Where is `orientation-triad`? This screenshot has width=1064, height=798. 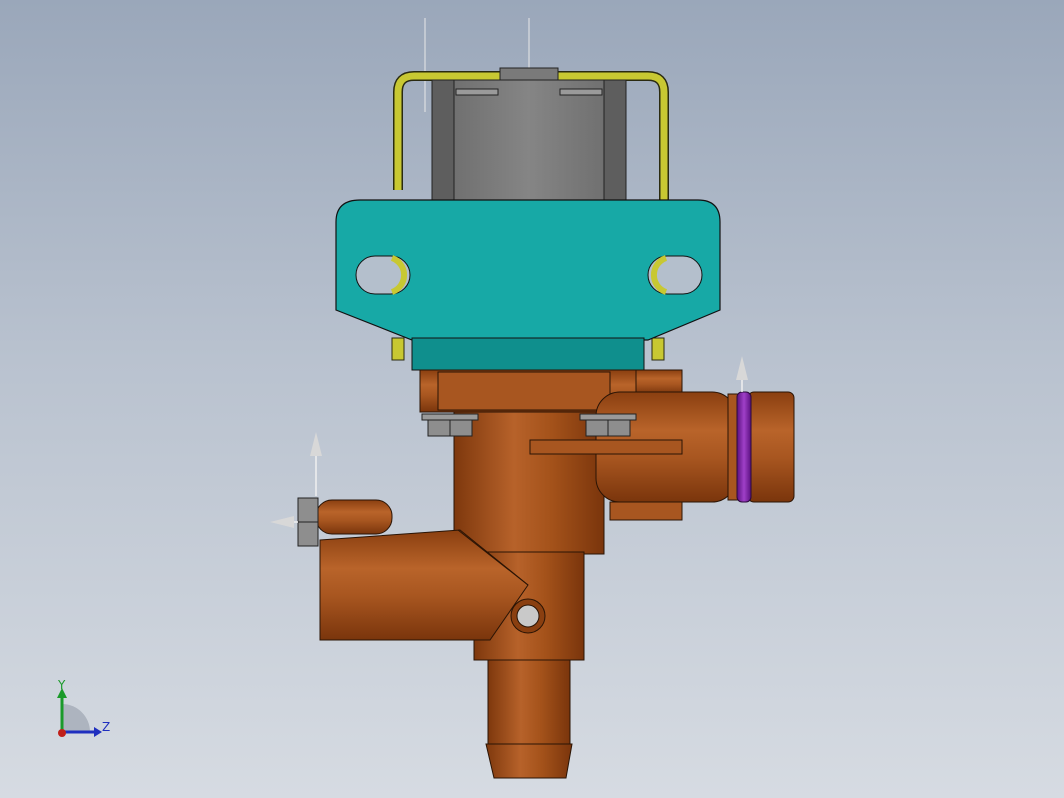
orientation-triad is located at coordinates (79, 712).